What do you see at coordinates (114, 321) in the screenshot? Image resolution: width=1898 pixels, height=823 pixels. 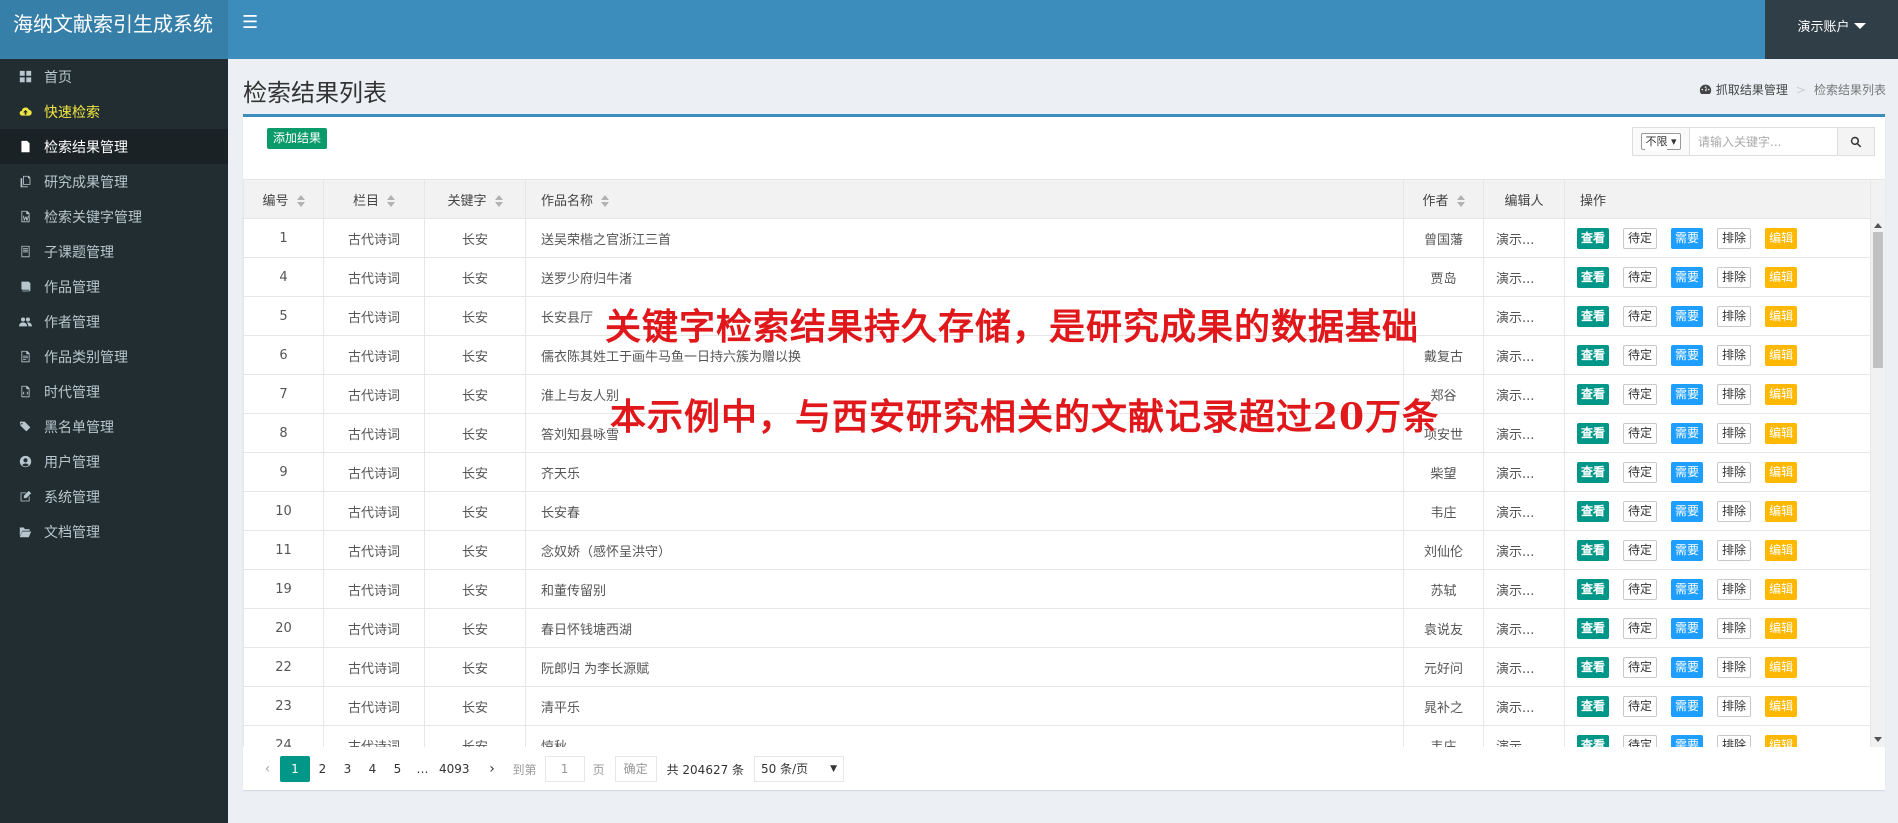 I see `sidebar-item-7: 作者管理` at bounding box center [114, 321].